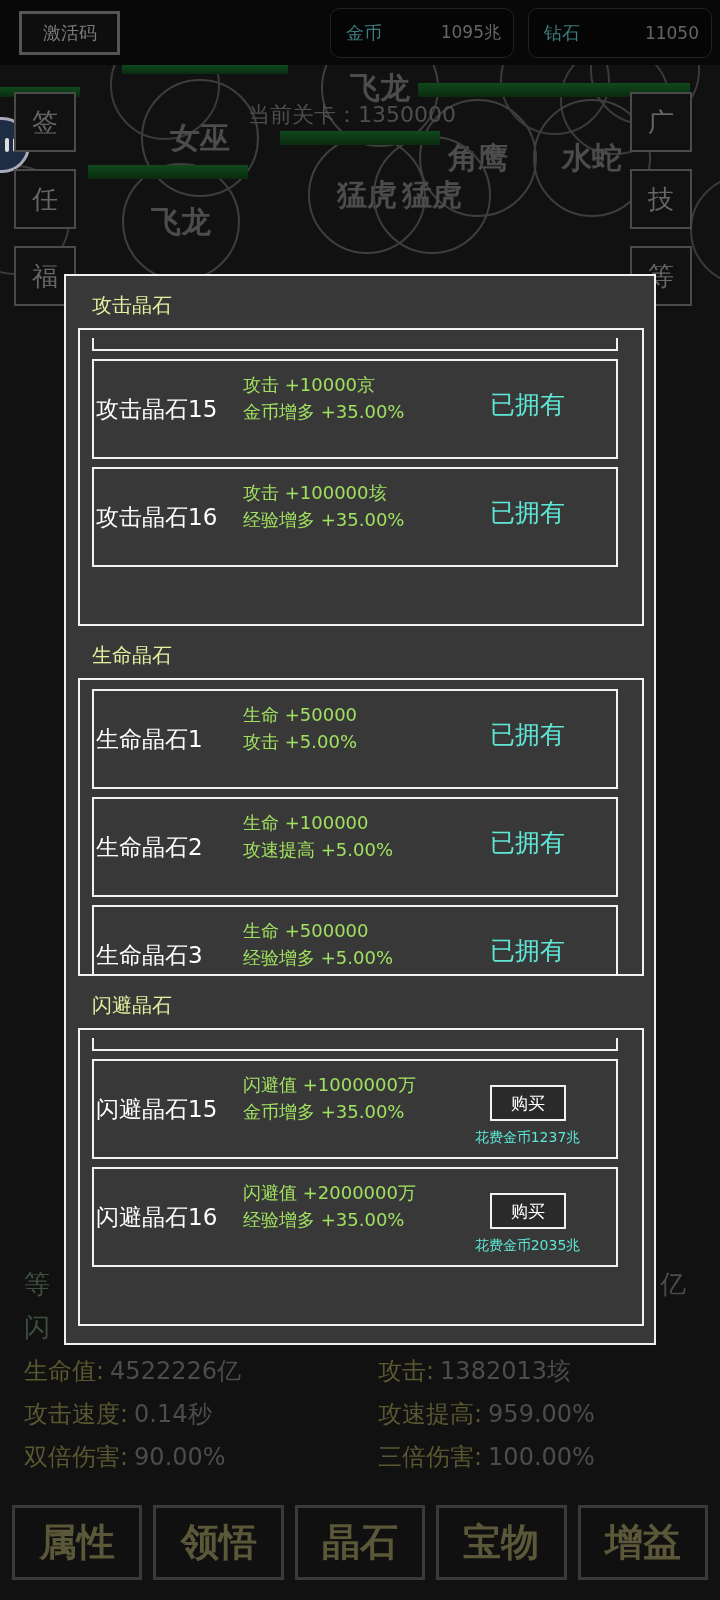 This screenshot has width=720, height=1600. Describe the element at coordinates (76, 1457) in the screenshot. I see `stat-label: 双倍伤害:` at that location.